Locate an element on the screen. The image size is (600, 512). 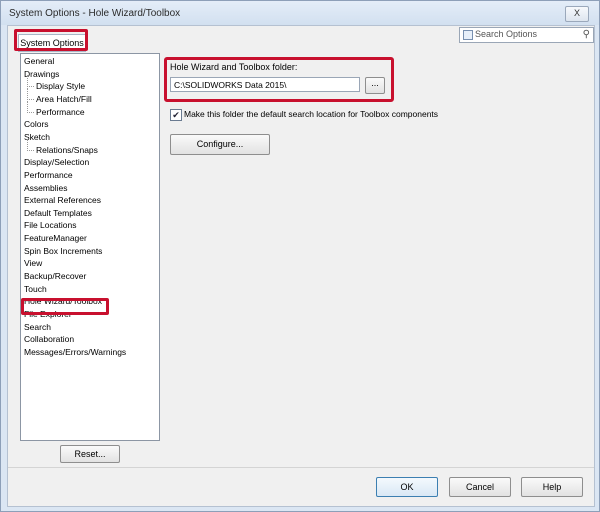
cancel-button: Cancel is located at coordinates (480, 487).